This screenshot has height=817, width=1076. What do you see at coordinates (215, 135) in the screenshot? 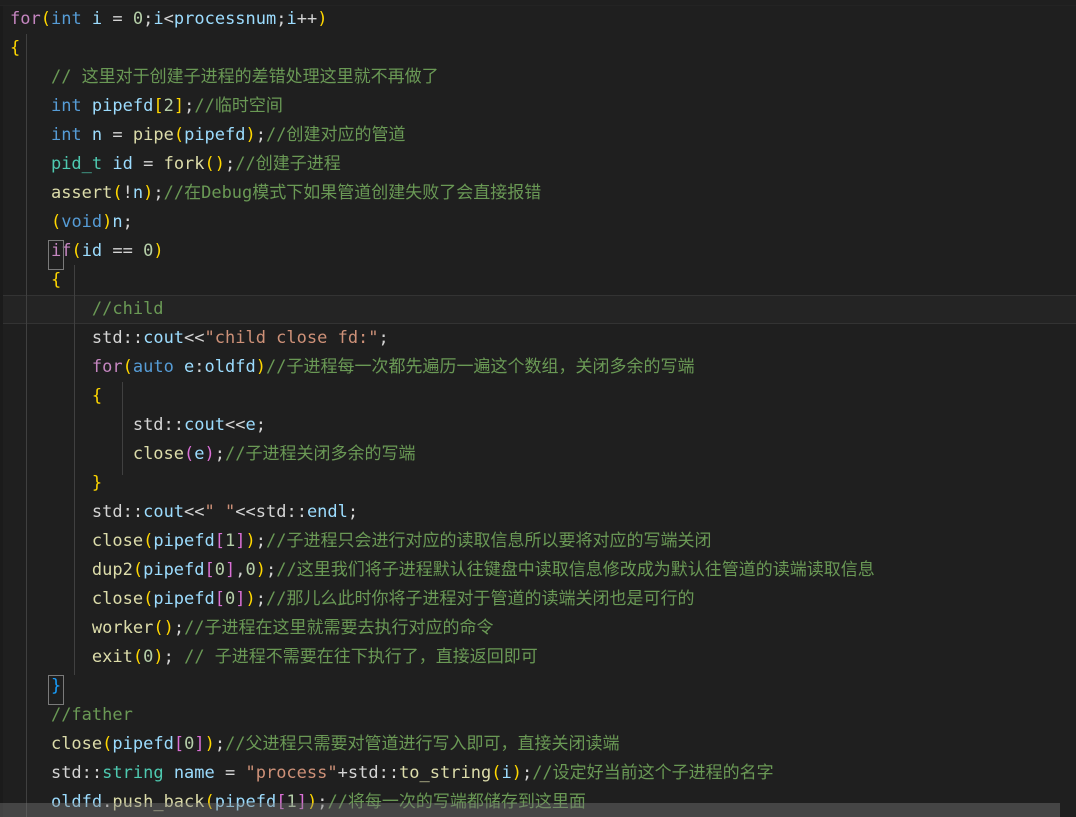
I see `code-token-var: pipefd` at bounding box center [215, 135].